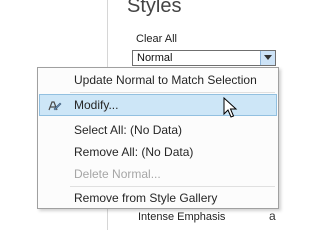 This screenshot has width=320, height=240. What do you see at coordinates (165, 80) in the screenshot?
I see `menu-item-label: Update Normal to Match Selection` at bounding box center [165, 80].